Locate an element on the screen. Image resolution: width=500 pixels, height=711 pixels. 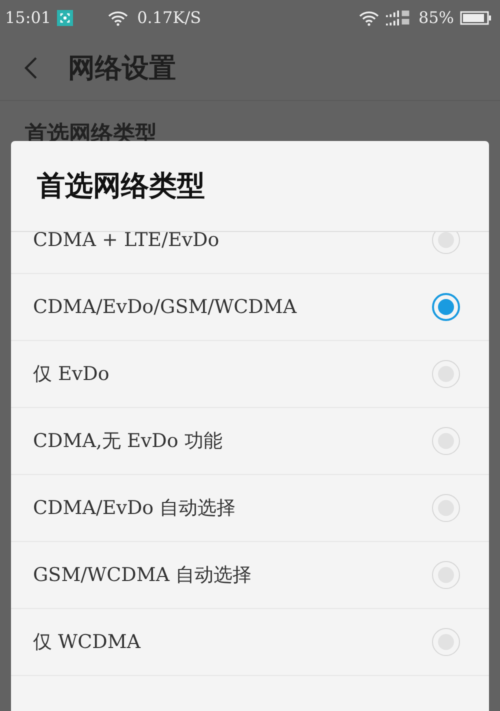
network-speed: 0.17K/S is located at coordinates (169, 17).